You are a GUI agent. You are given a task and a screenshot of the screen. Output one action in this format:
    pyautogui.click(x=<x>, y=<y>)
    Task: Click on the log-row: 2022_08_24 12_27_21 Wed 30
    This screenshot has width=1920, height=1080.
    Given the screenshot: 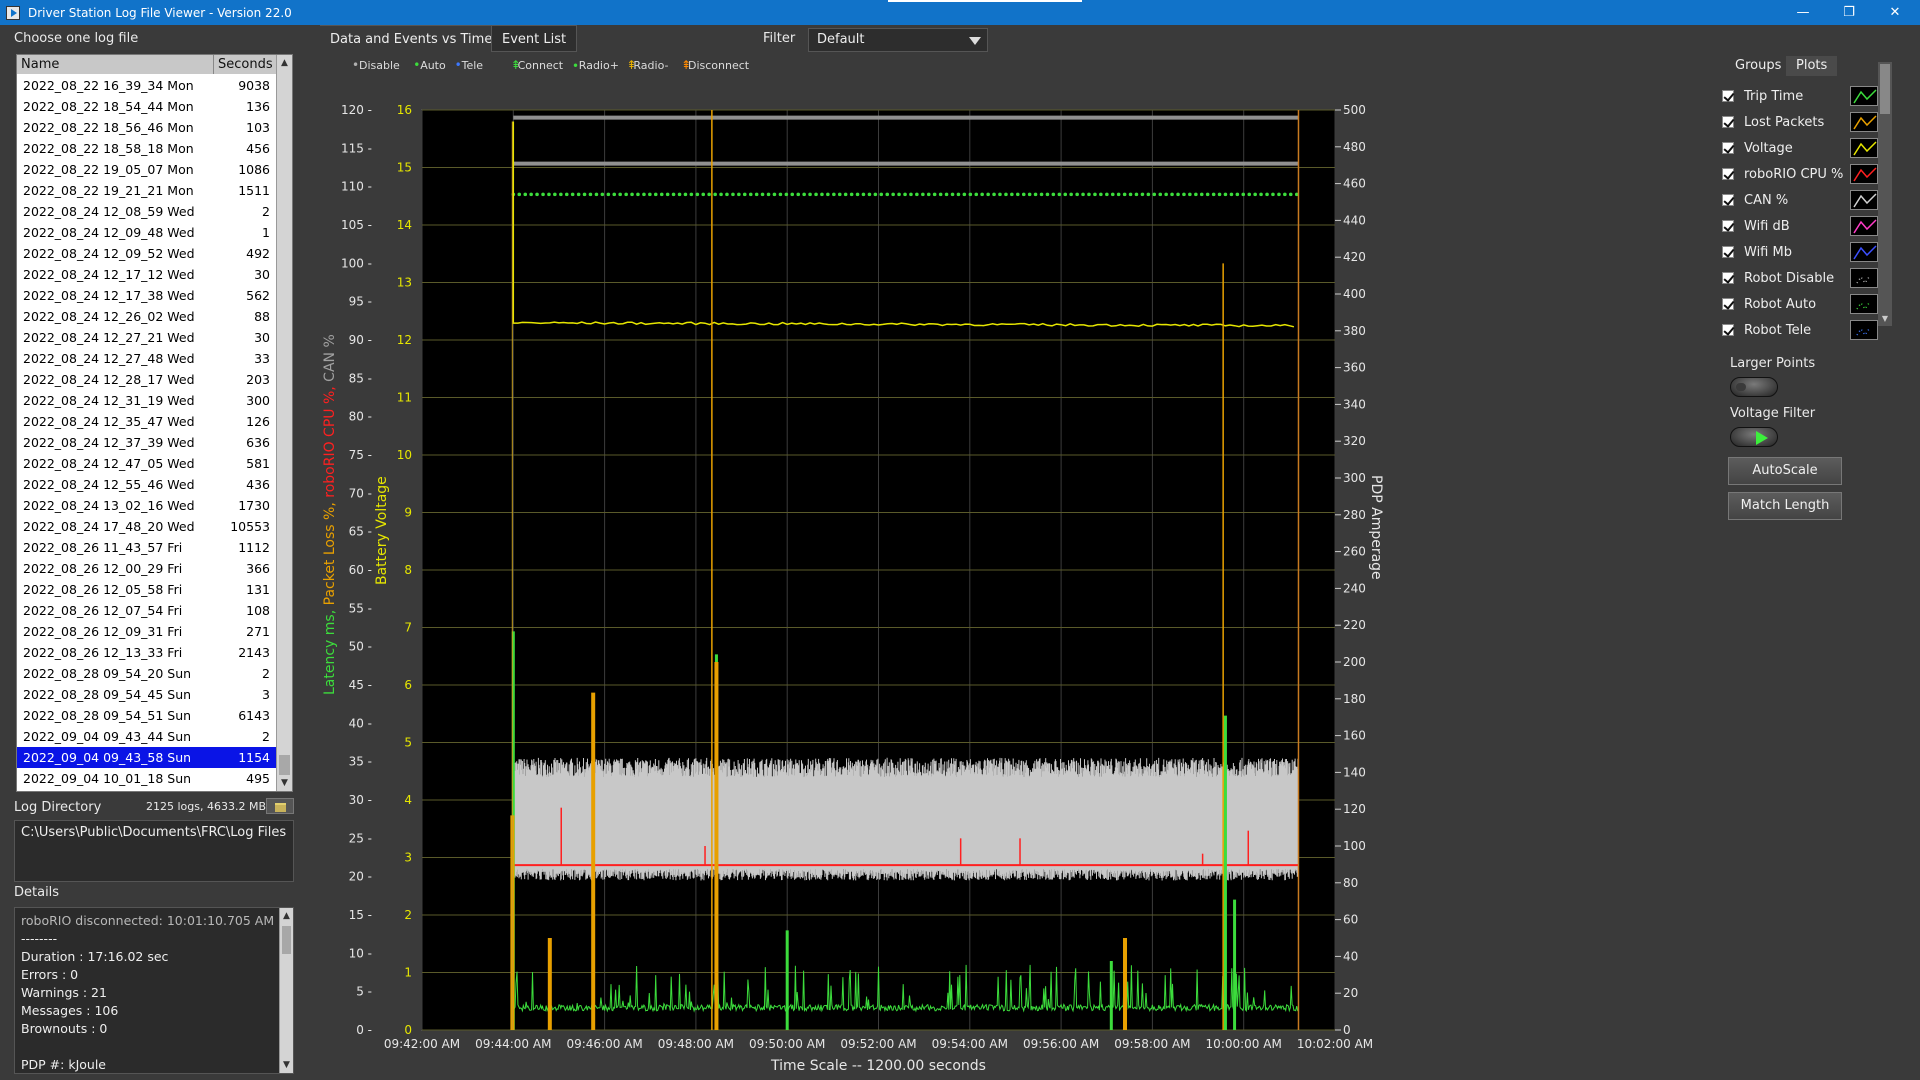 What is the action you would take?
    pyautogui.click(x=147, y=337)
    